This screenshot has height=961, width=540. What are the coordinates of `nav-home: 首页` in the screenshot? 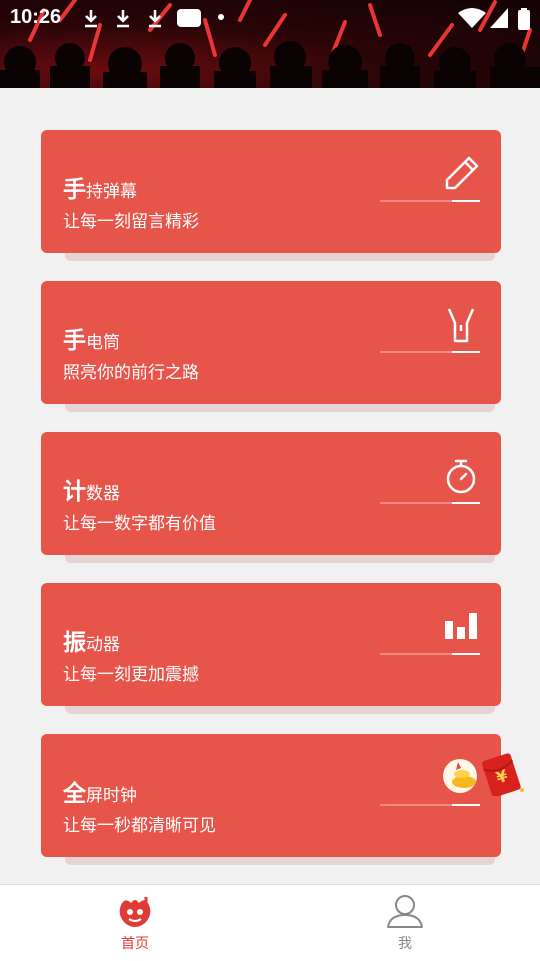 It's located at (135, 923).